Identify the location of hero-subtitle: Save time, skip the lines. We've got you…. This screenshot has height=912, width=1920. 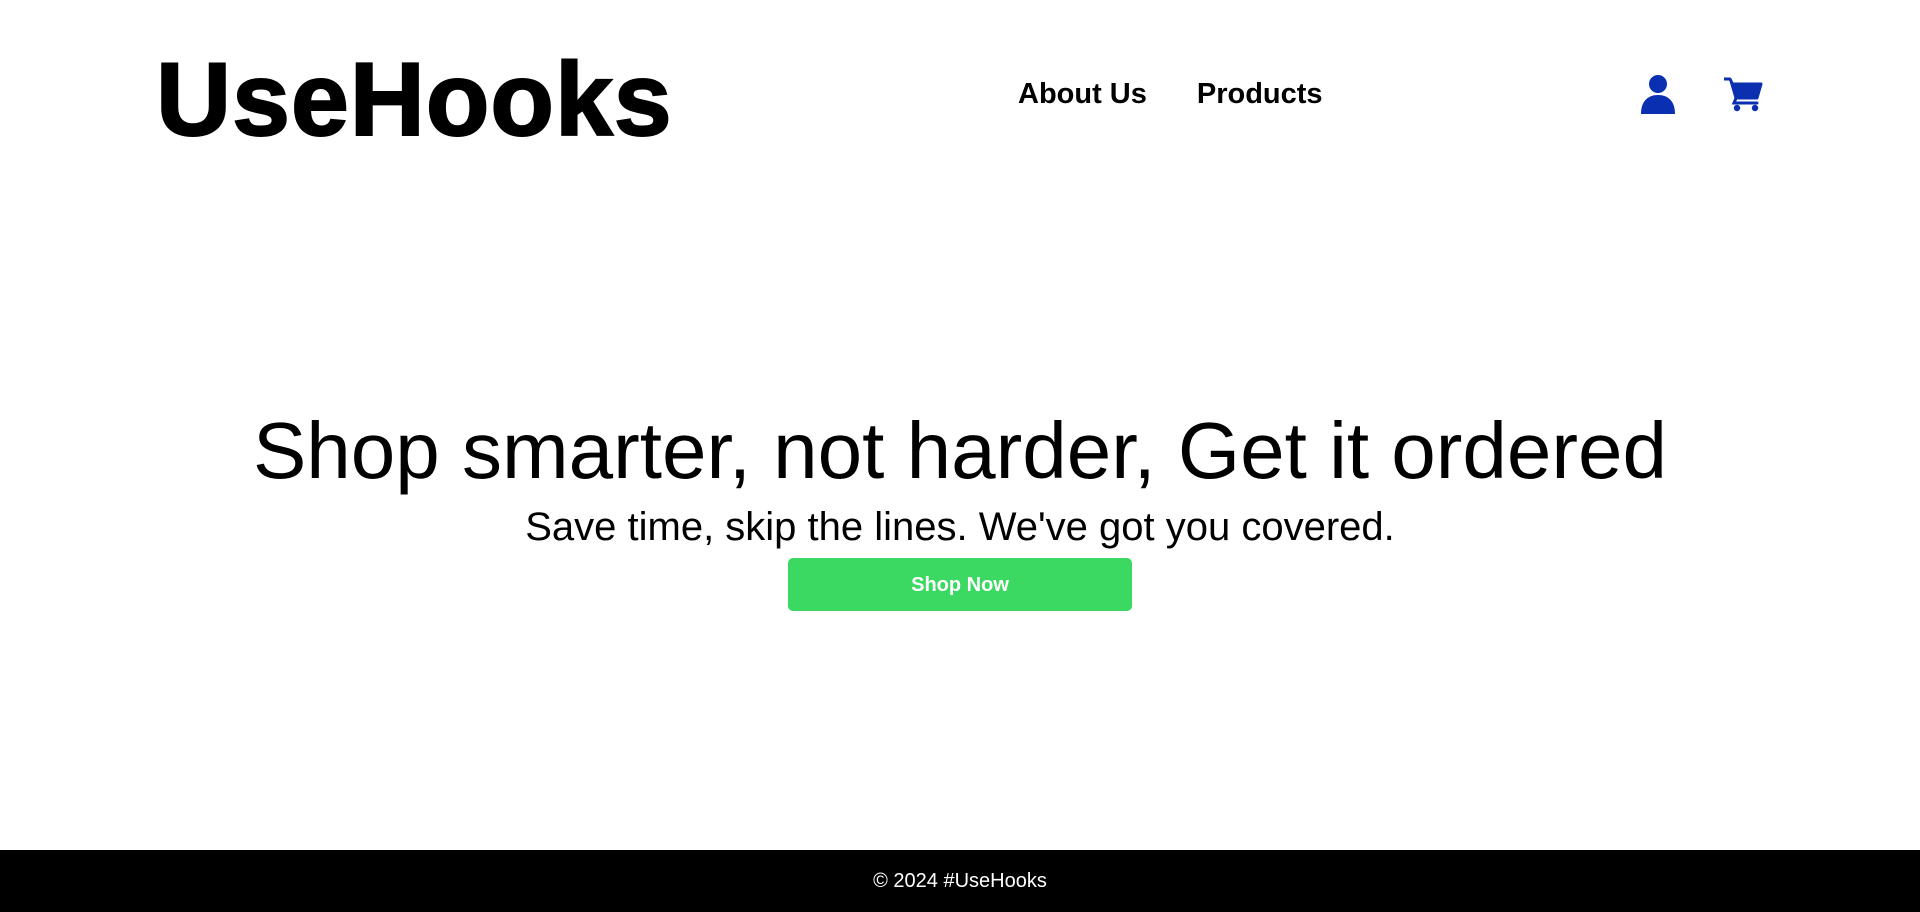
(960, 527).